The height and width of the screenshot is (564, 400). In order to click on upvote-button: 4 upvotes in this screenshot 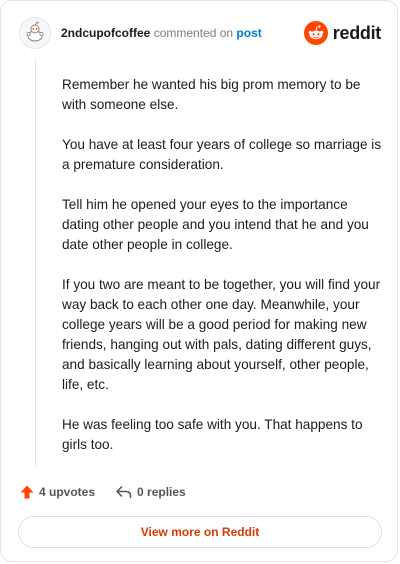, I will do `click(57, 492)`.